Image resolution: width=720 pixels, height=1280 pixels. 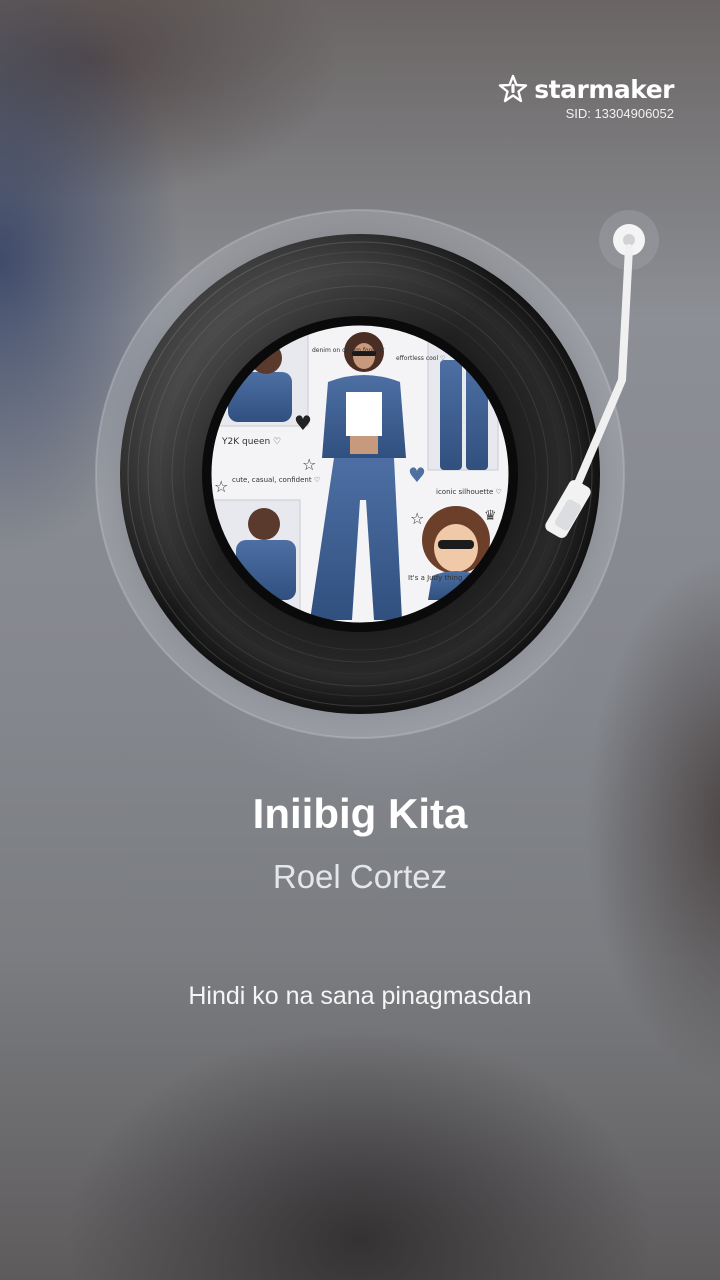 I want to click on cover-caption: Y2K queen ♡, so click(x=251, y=442).